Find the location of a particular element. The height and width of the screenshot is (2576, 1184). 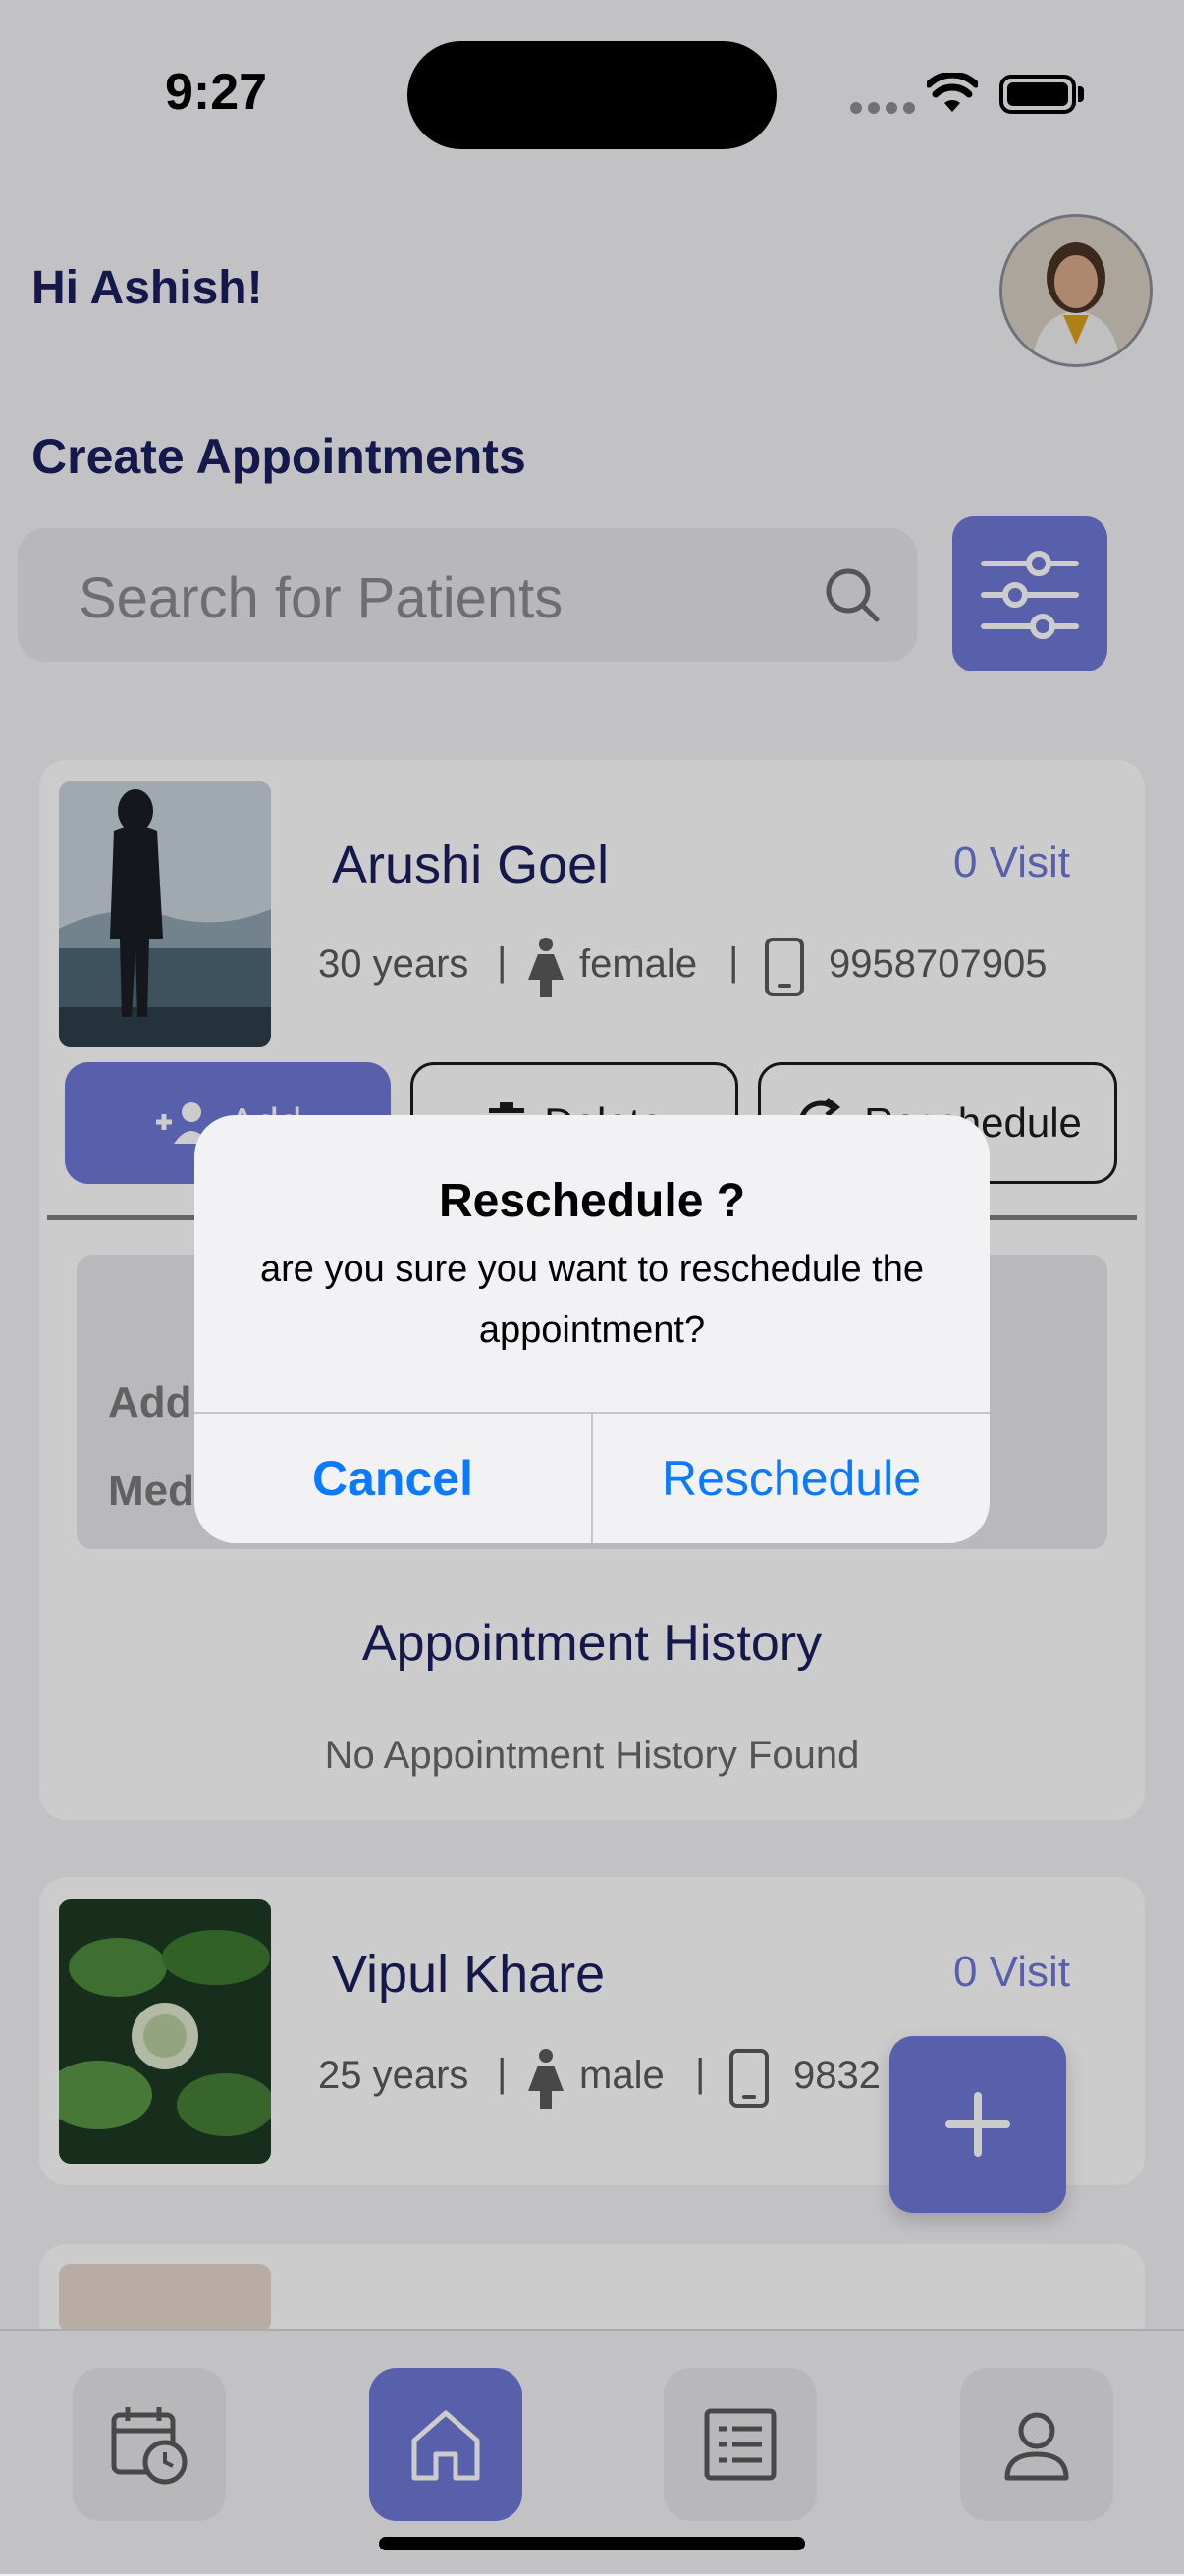

home-indicator is located at coordinates (592, 2543).